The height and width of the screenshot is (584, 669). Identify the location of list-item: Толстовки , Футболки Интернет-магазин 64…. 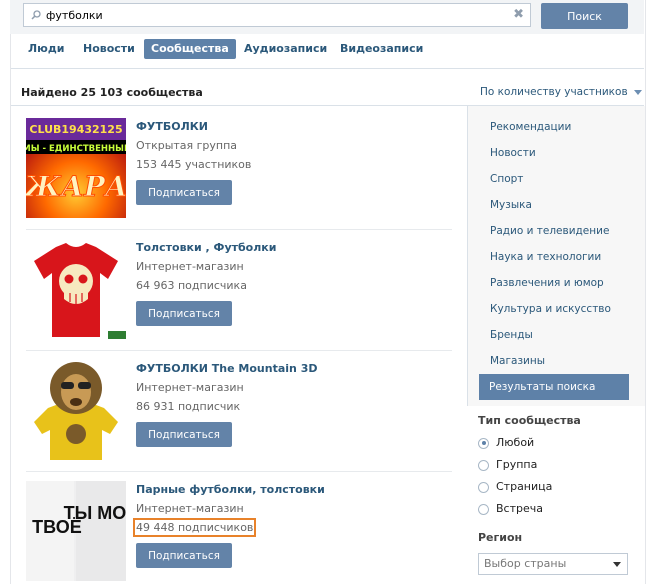
(239, 289).